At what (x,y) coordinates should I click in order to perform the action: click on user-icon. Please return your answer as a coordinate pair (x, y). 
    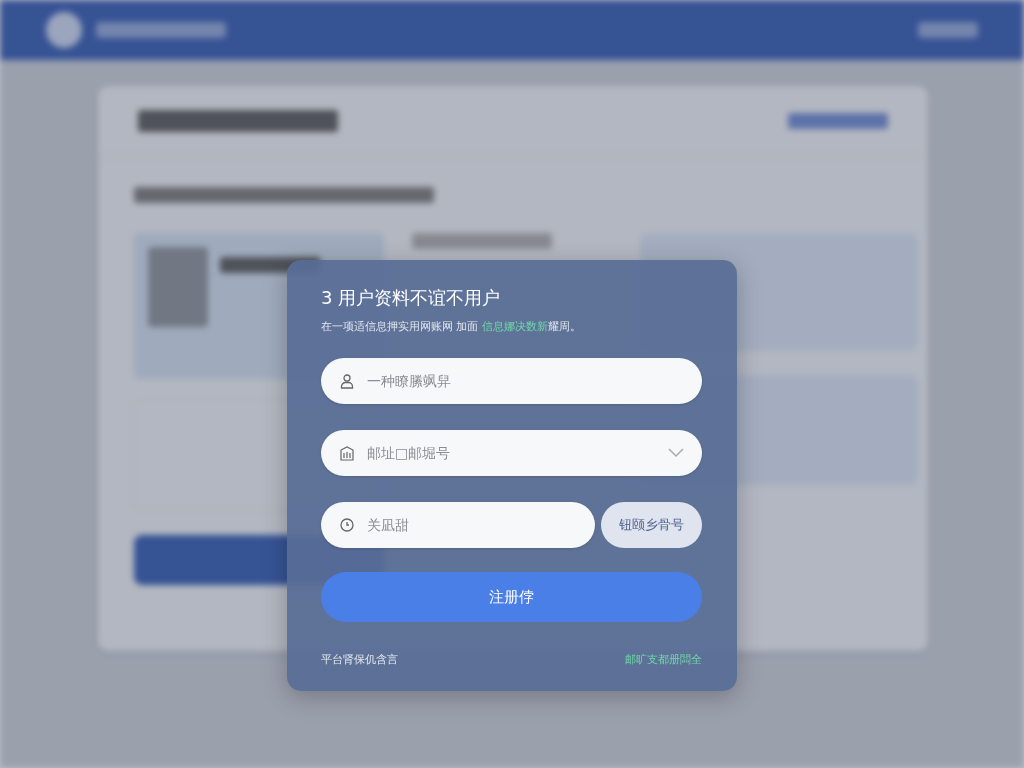
    Looking at the image, I should click on (347, 381).